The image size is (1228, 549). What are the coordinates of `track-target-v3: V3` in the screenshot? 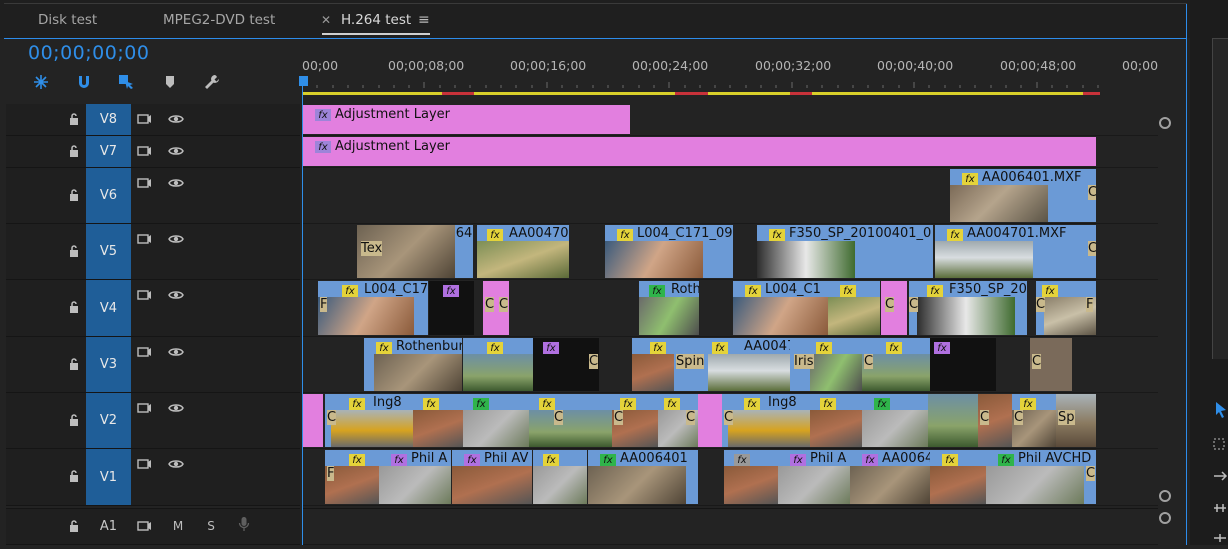 It's located at (108, 364).